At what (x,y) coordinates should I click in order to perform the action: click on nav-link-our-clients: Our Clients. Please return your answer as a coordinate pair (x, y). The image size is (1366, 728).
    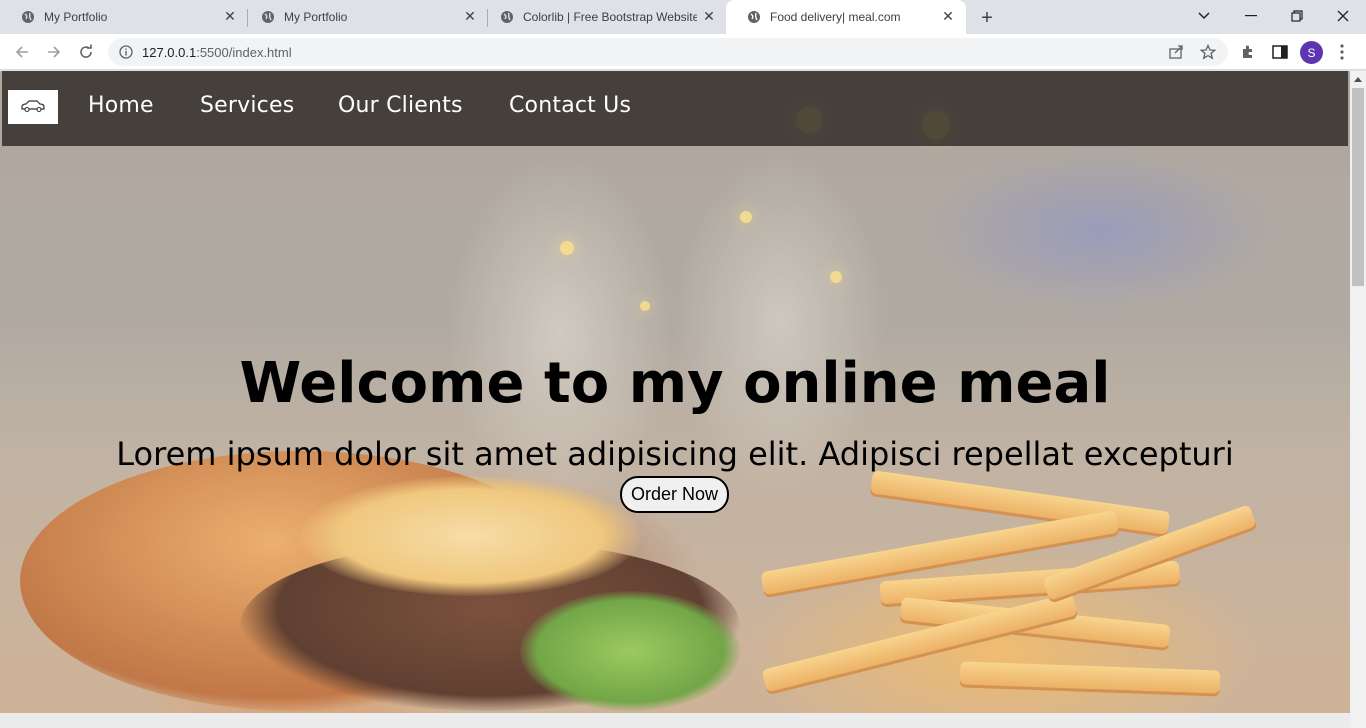
    Looking at the image, I should click on (400, 105).